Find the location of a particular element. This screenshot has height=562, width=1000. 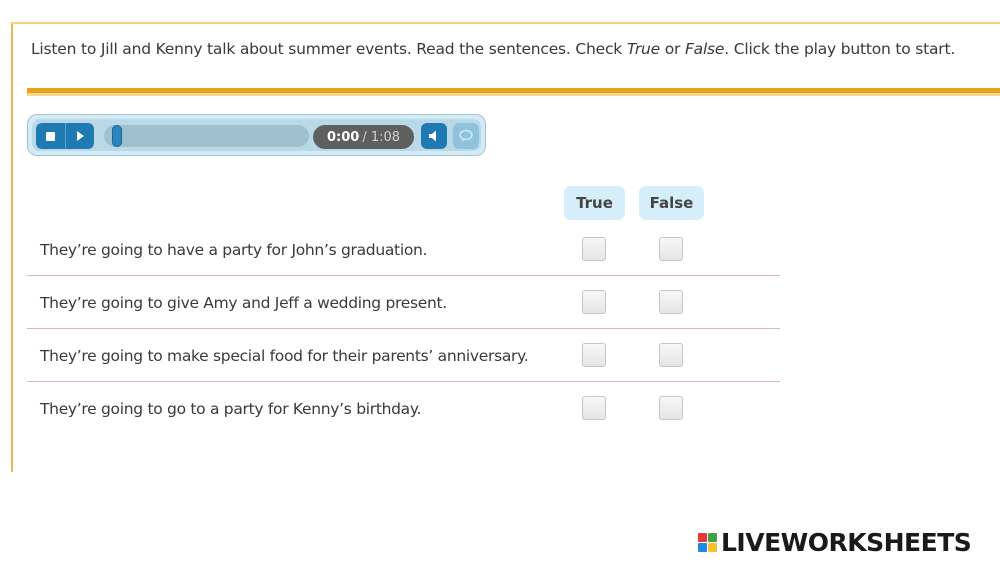

volume-button is located at coordinates (434, 136).